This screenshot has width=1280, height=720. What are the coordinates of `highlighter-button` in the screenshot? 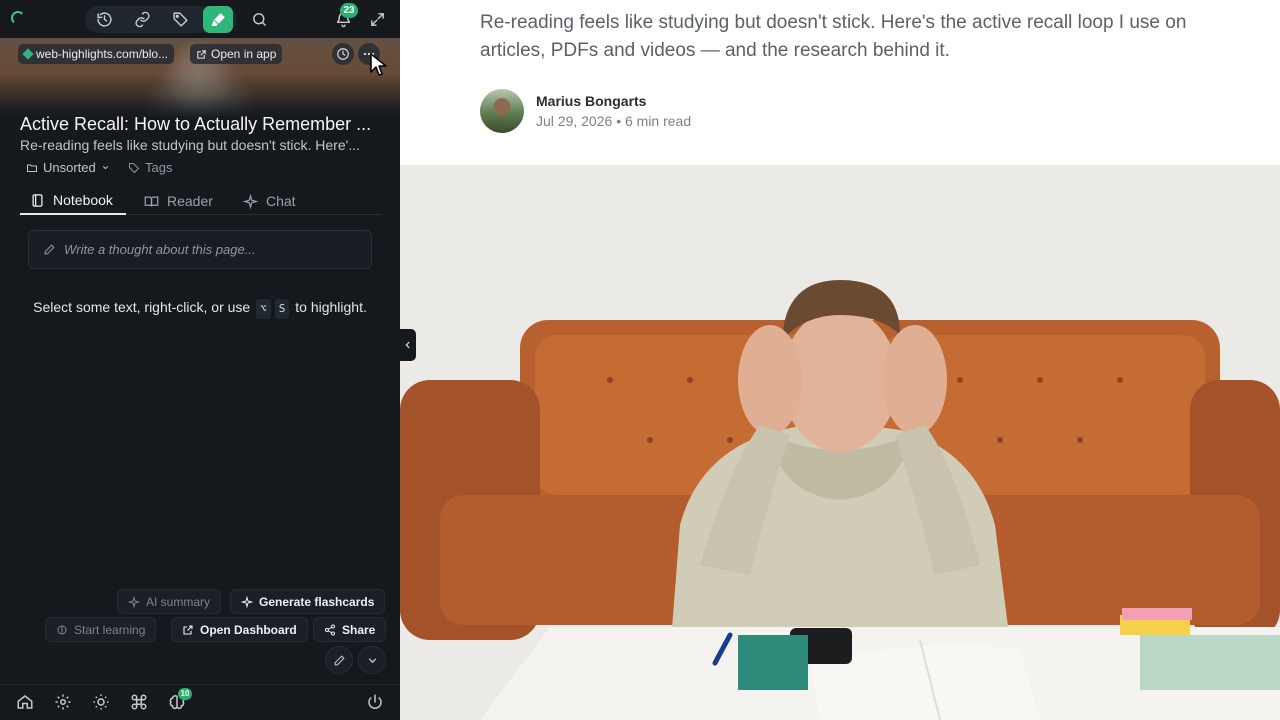 It's located at (218, 19).